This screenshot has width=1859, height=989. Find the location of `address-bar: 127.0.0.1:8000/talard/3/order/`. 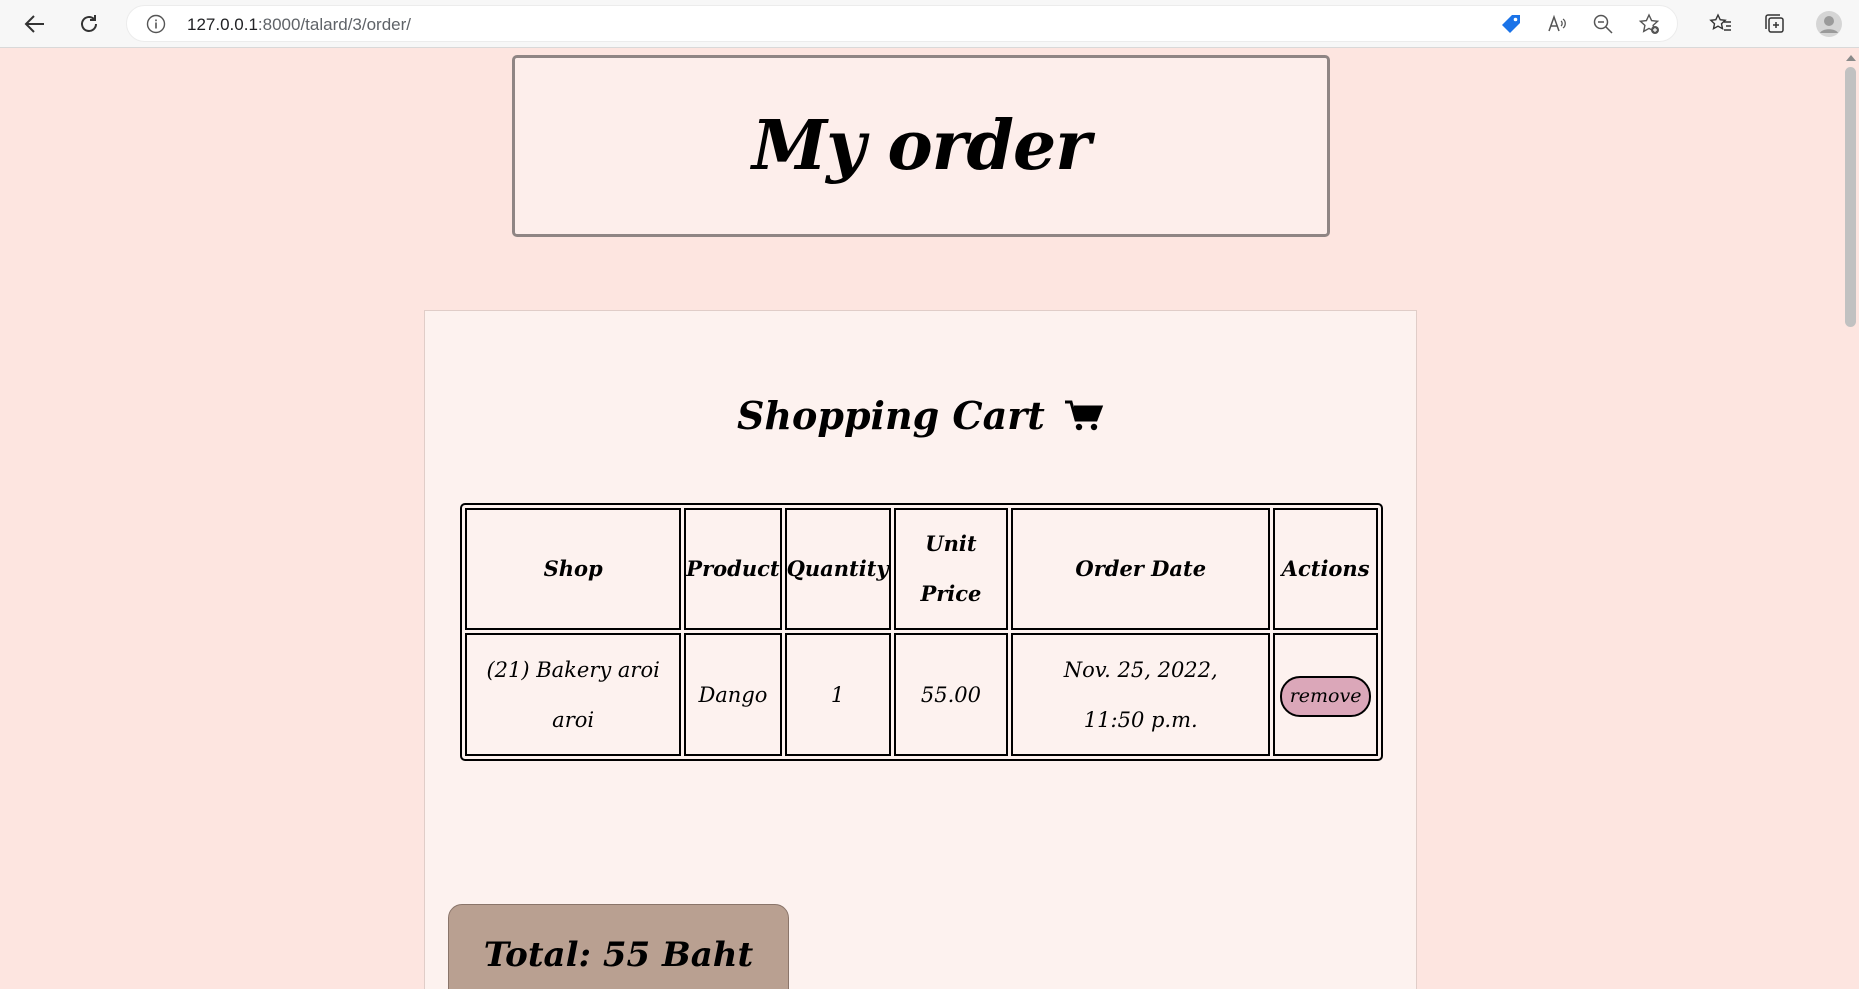

address-bar: 127.0.0.1:8000/talard/3/order/ is located at coordinates (902, 23).